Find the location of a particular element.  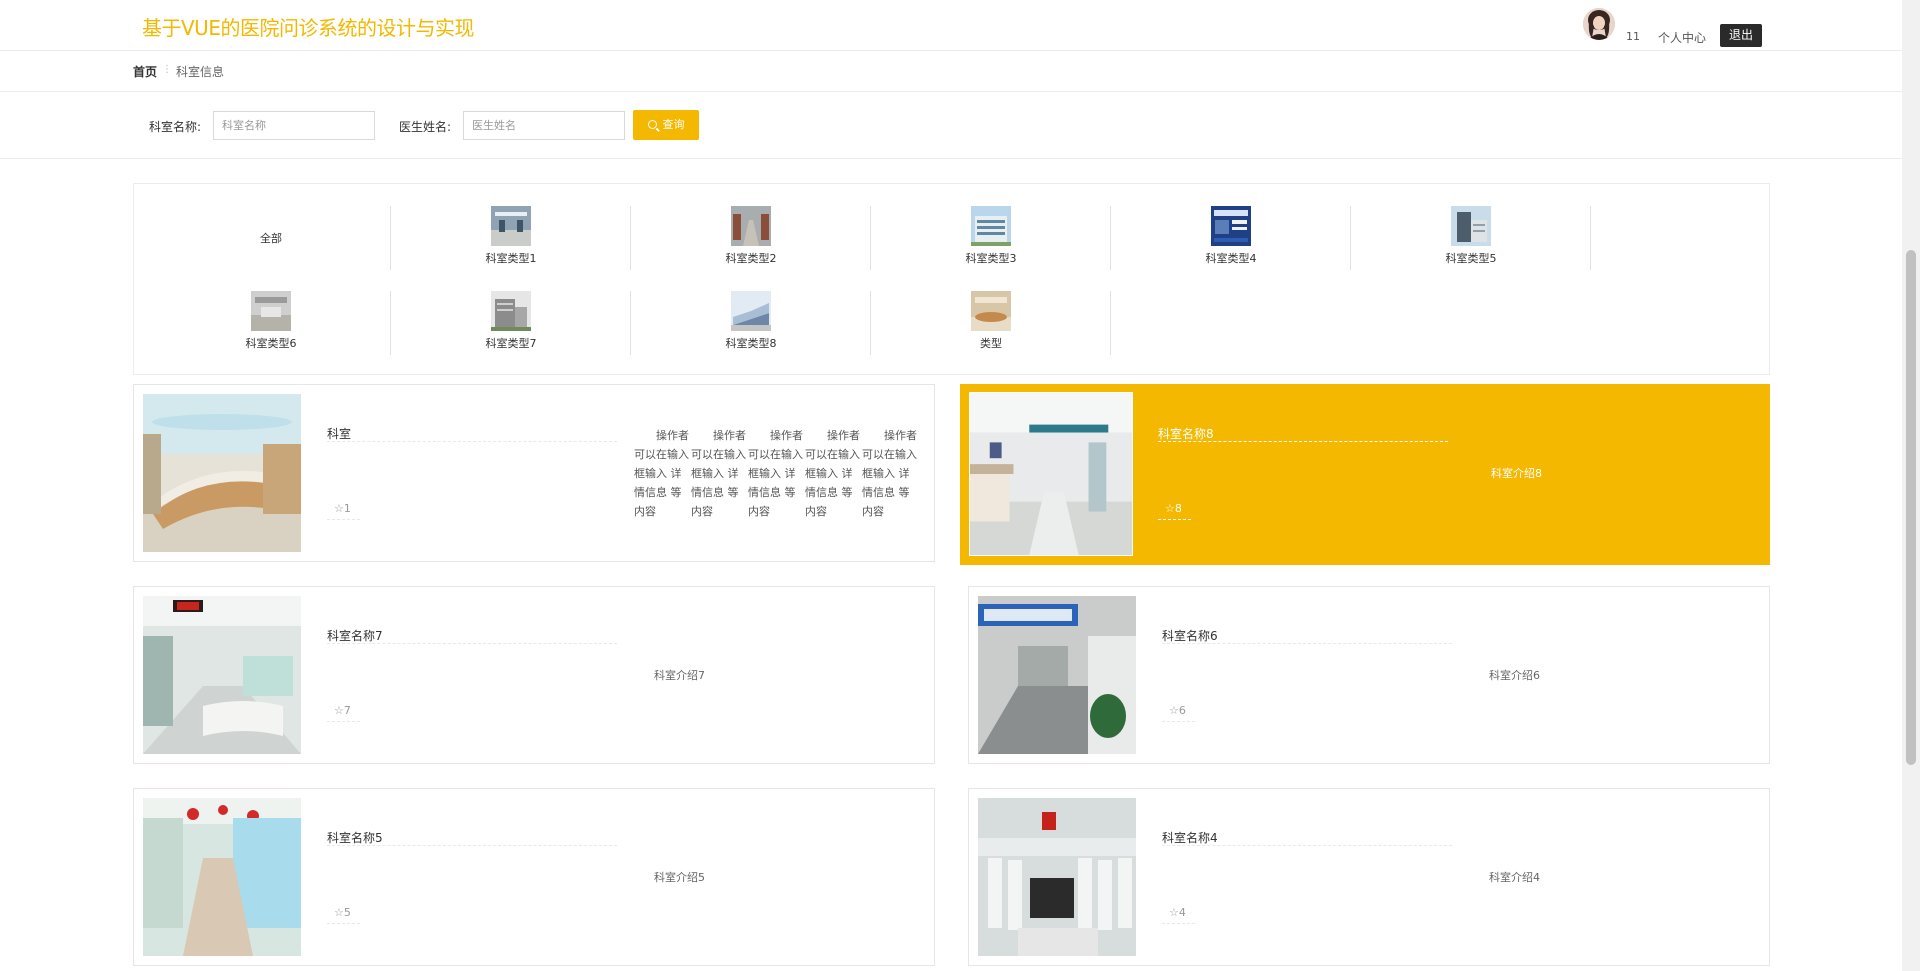

scrollbar-thumb is located at coordinates (1911, 507).